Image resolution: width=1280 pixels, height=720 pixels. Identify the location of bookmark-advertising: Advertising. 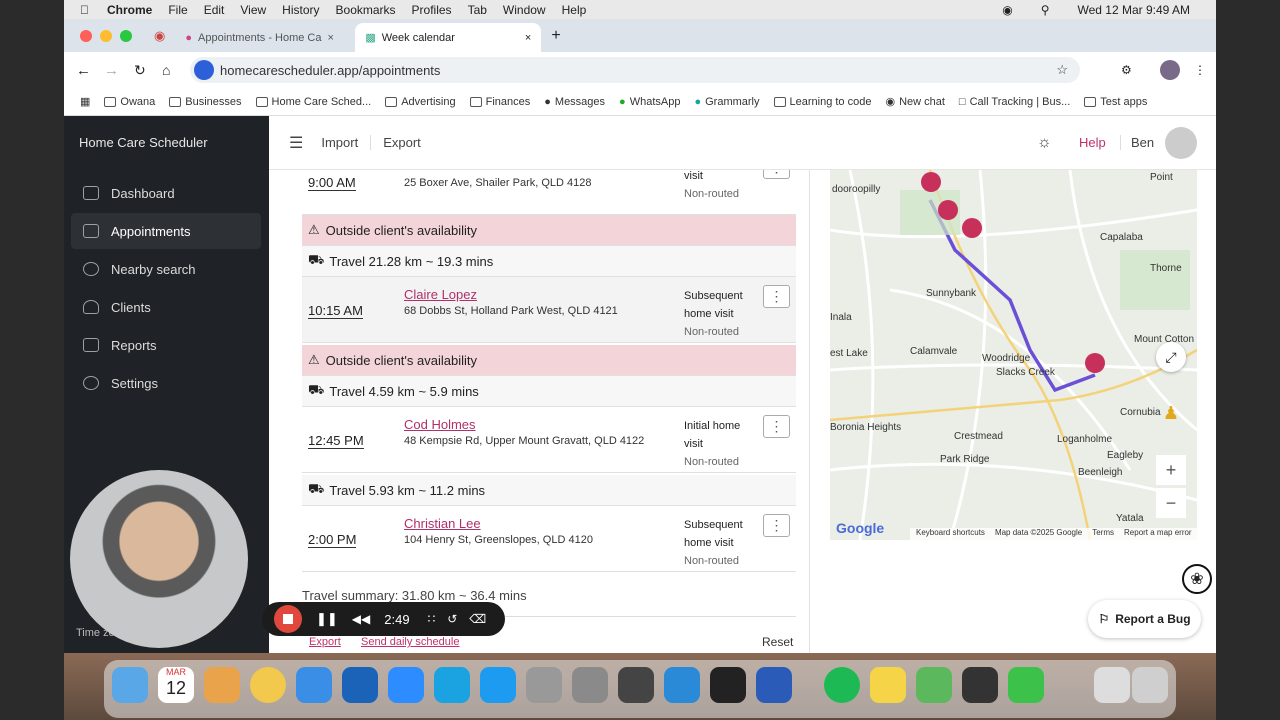
(420, 102).